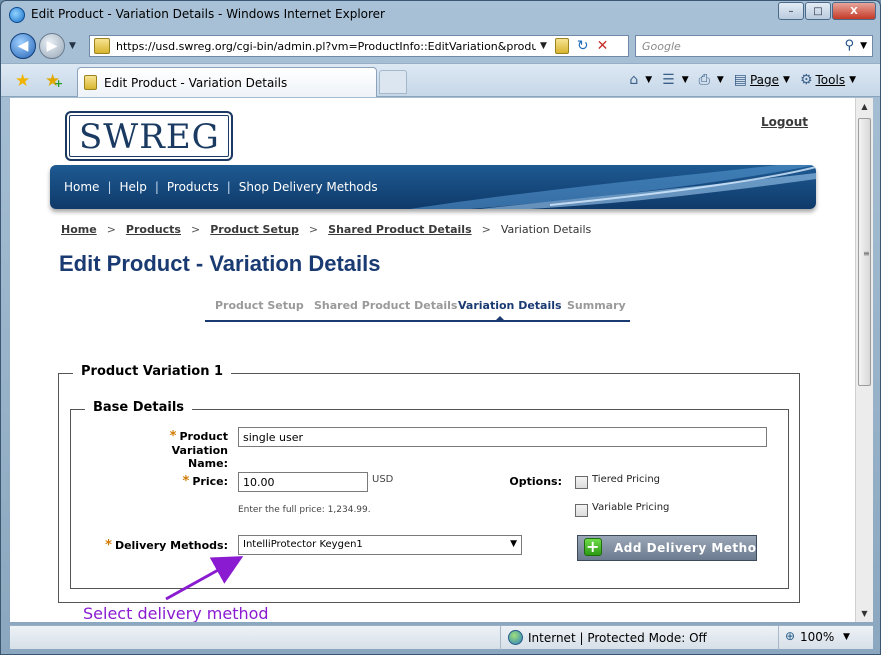 The image size is (881, 655). I want to click on rss-icon: ☰, so click(668, 80).